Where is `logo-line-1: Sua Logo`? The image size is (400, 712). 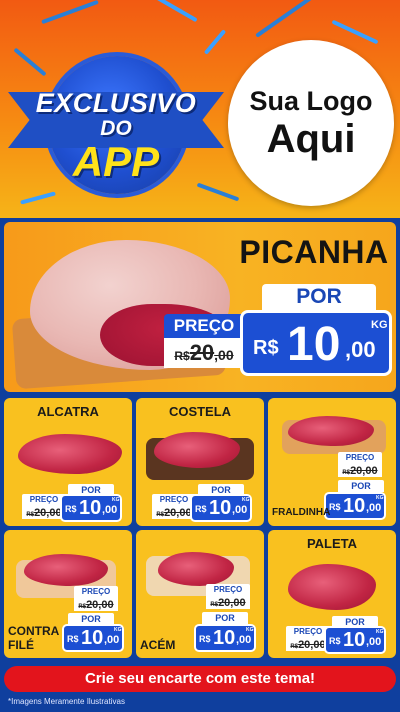 logo-line-1: Sua Logo is located at coordinates (311, 101).